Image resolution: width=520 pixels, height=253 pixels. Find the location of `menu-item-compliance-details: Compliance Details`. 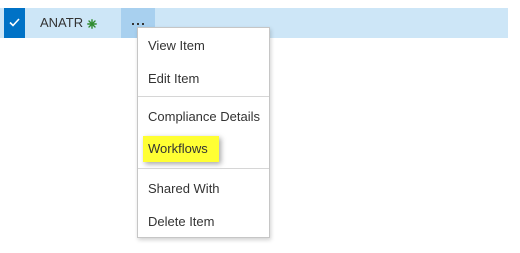

menu-item-compliance-details: Compliance Details is located at coordinates (204, 117).